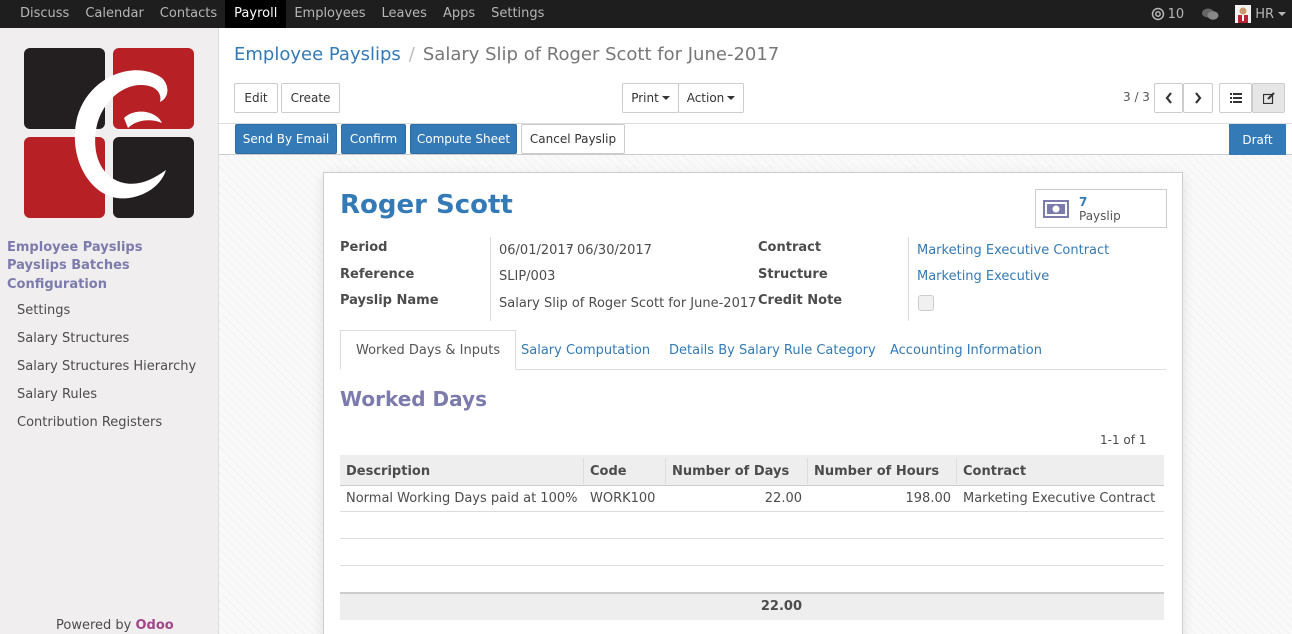  What do you see at coordinates (1243, 14) in the screenshot?
I see `user-avatar` at bounding box center [1243, 14].